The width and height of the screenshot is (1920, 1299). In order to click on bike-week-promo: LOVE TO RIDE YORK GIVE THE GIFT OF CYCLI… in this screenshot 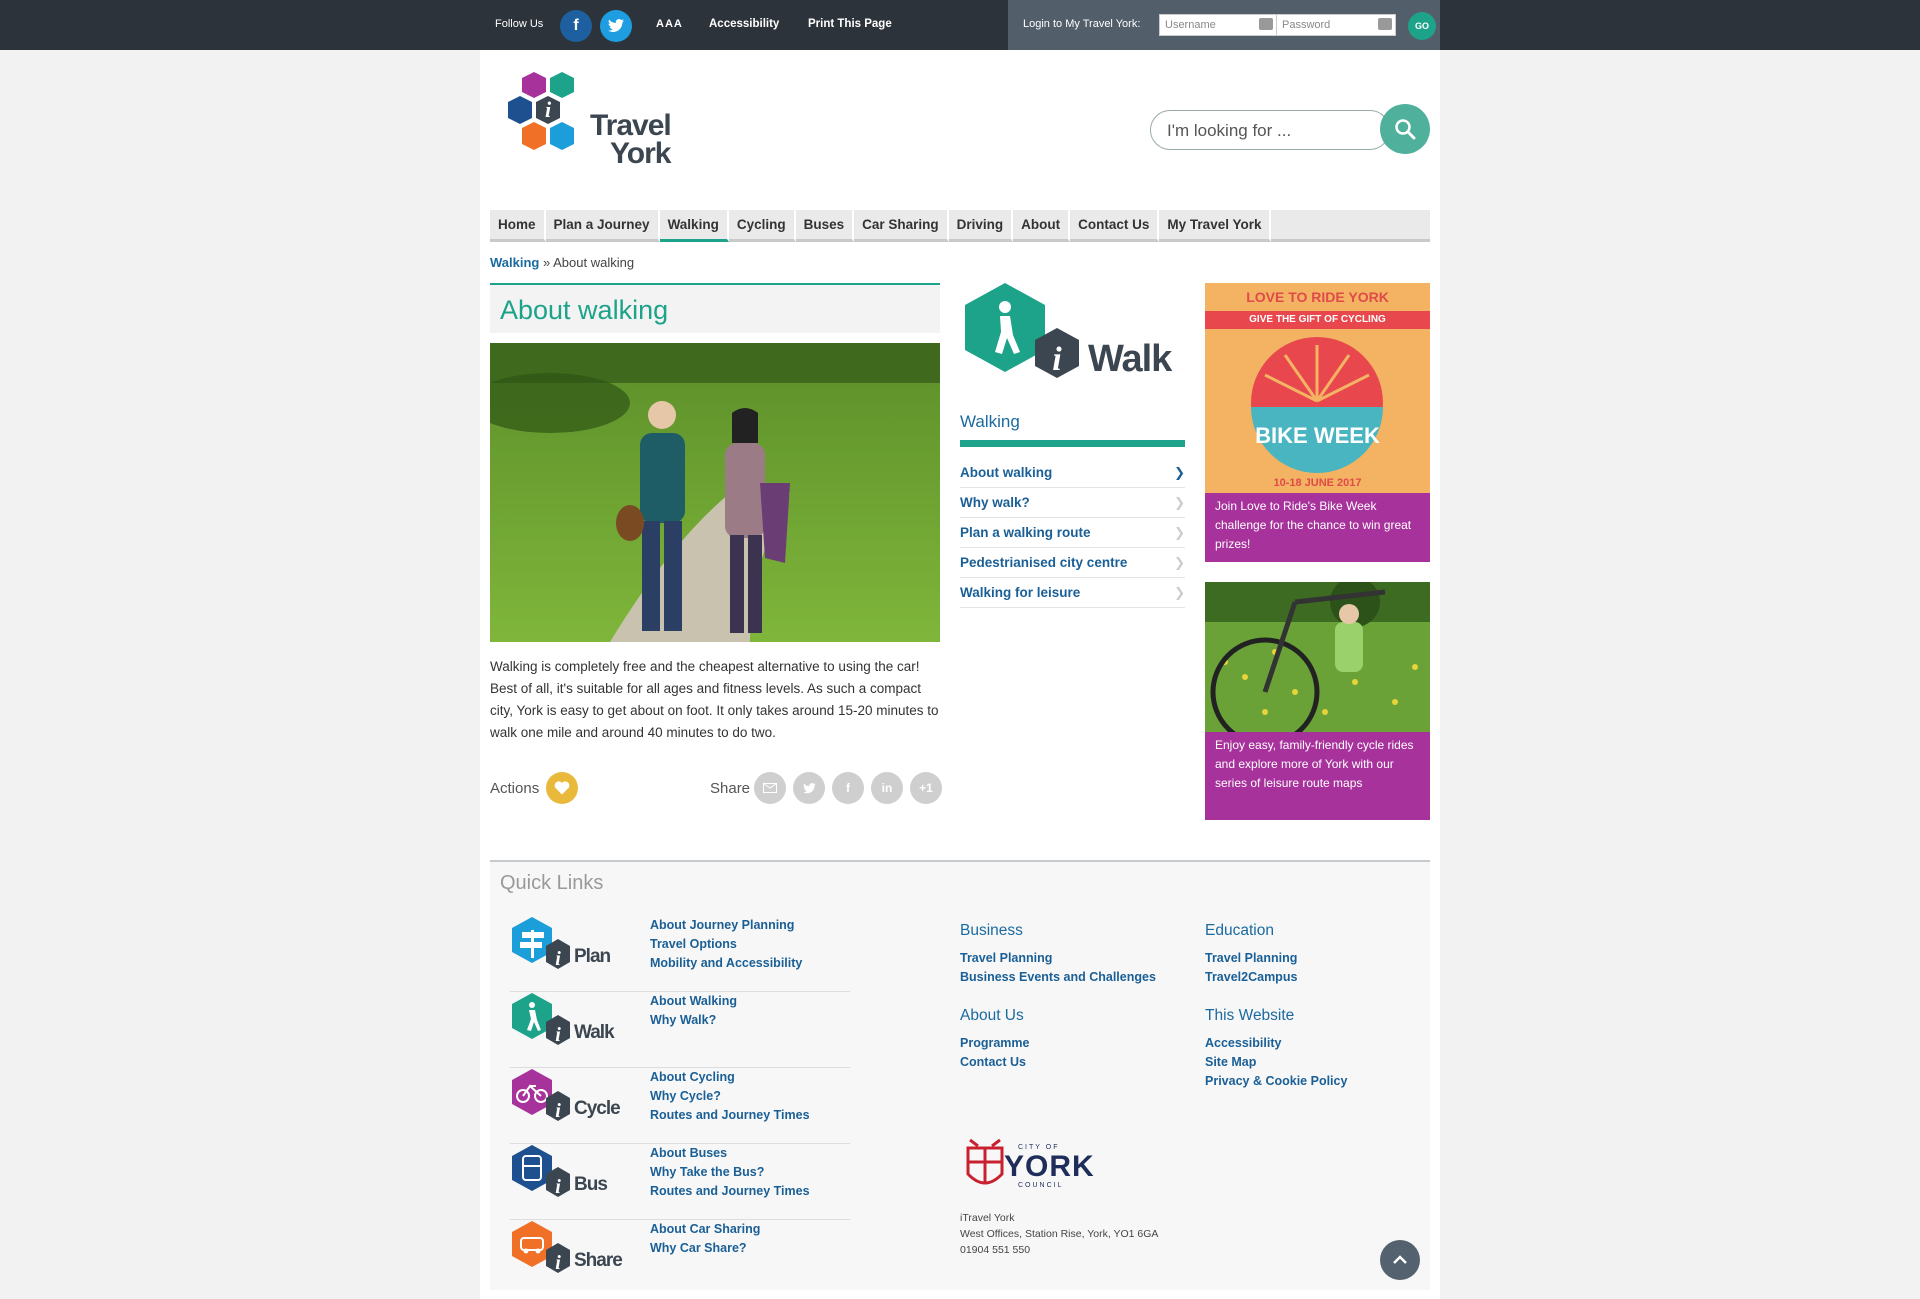, I will do `click(1317, 388)`.